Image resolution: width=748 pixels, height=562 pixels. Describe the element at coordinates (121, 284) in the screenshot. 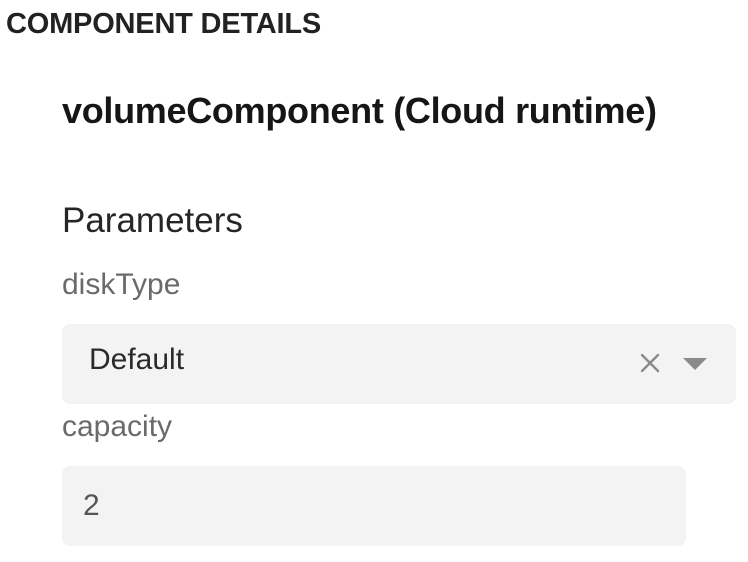

I see `disk-type-label: diskType` at that location.